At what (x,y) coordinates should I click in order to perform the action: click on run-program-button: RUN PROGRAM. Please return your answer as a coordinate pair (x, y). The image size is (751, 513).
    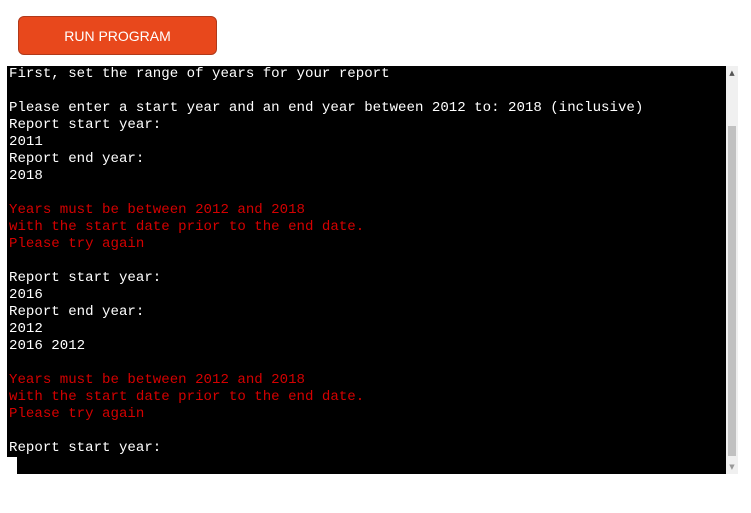
    Looking at the image, I should click on (117, 35).